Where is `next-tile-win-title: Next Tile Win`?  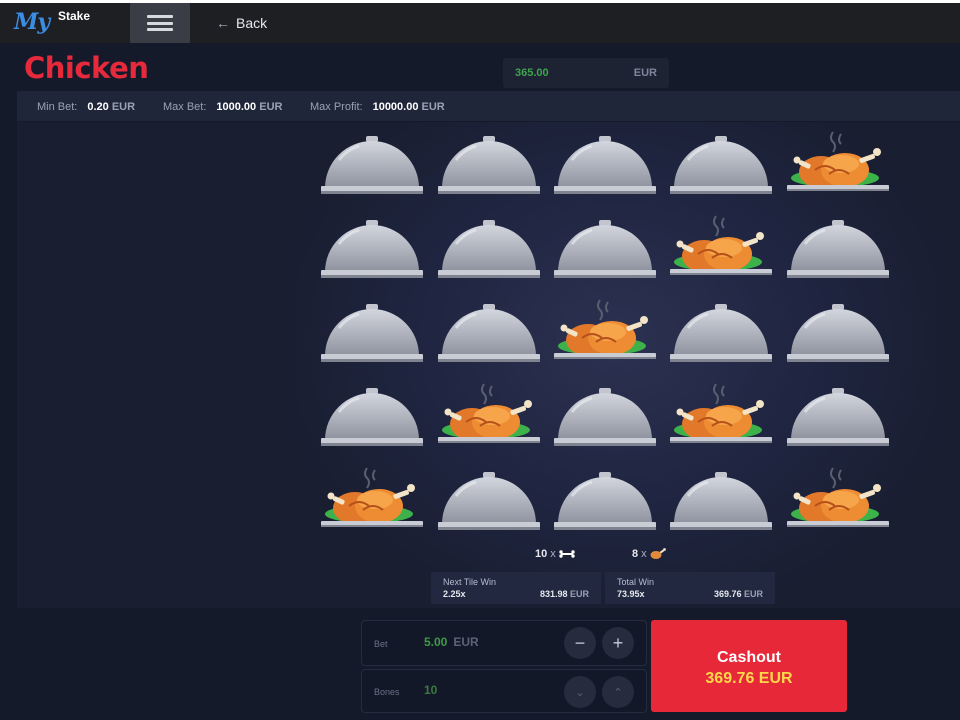
next-tile-win-title: Next Tile Win is located at coordinates (470, 582).